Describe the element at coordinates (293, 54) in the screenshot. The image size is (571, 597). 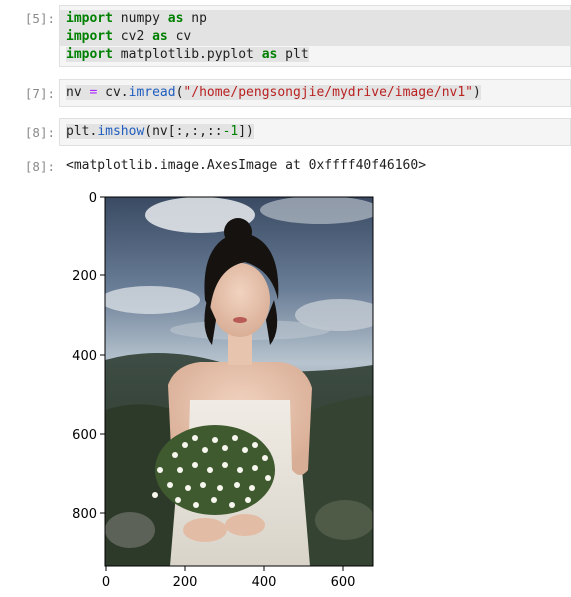
I see `code-text: plt` at that location.